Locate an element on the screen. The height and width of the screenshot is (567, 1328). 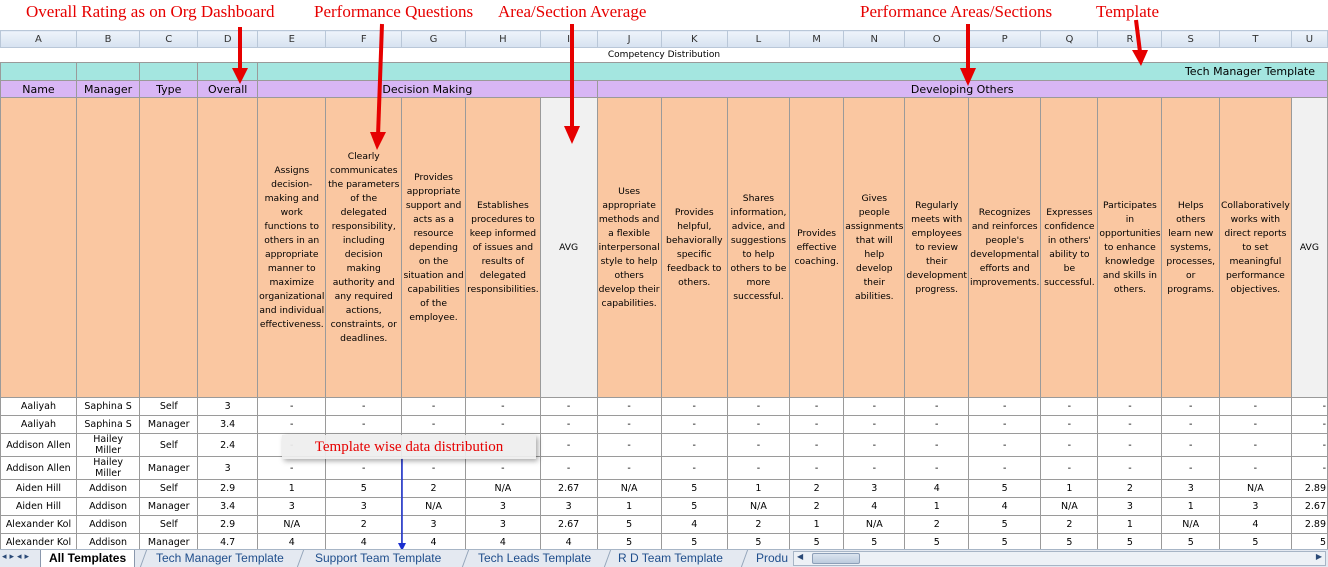
tab-produ: Produ is located at coordinates (772, 558).